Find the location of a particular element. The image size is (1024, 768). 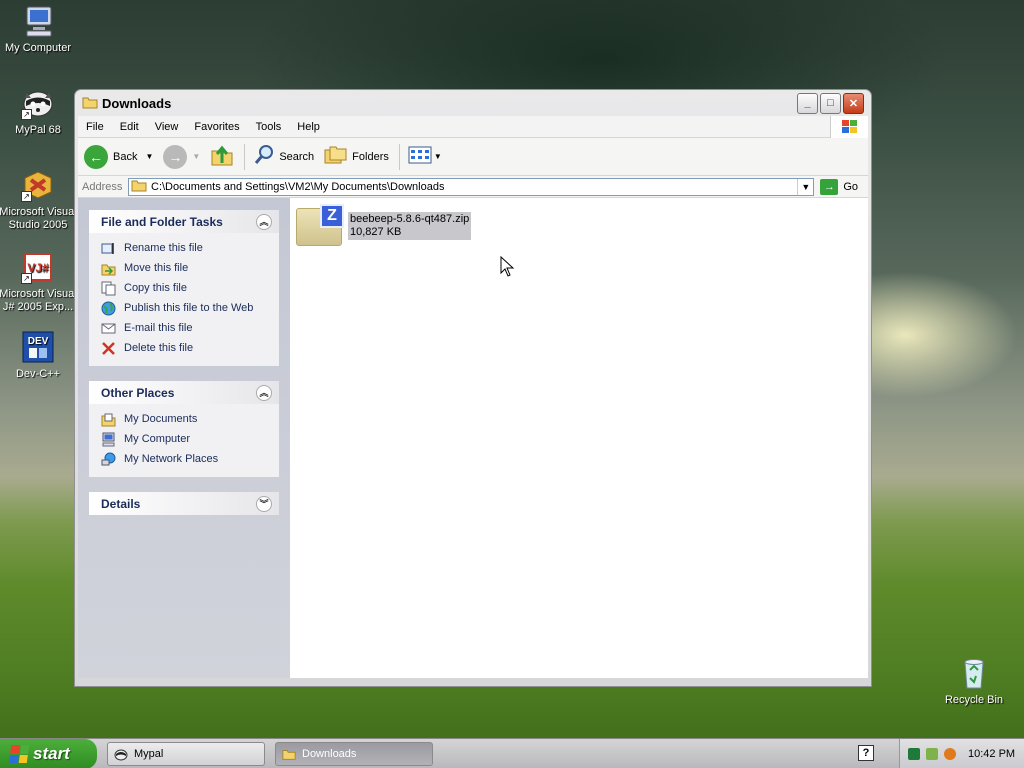

tray-network-icon is located at coordinates (932, 754).